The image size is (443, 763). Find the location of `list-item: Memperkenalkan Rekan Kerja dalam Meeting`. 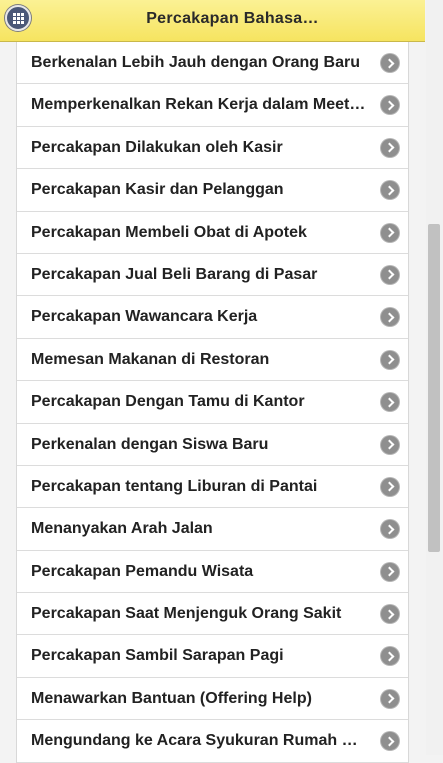

list-item: Memperkenalkan Rekan Kerja dalam Meeting is located at coordinates (212, 105).